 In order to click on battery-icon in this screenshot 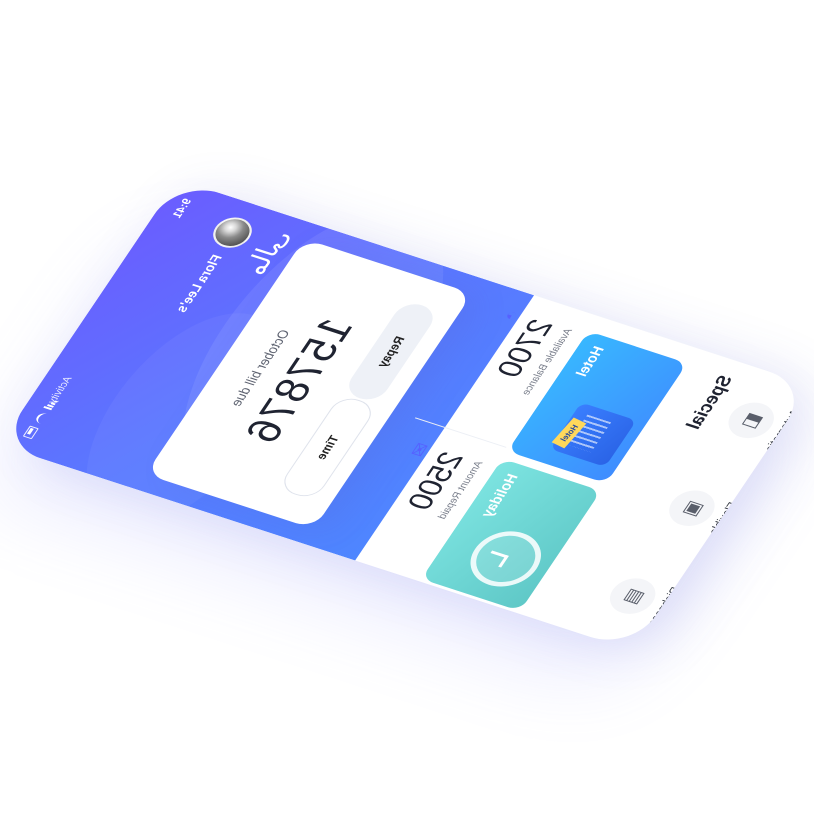, I will do `click(30, 432)`.